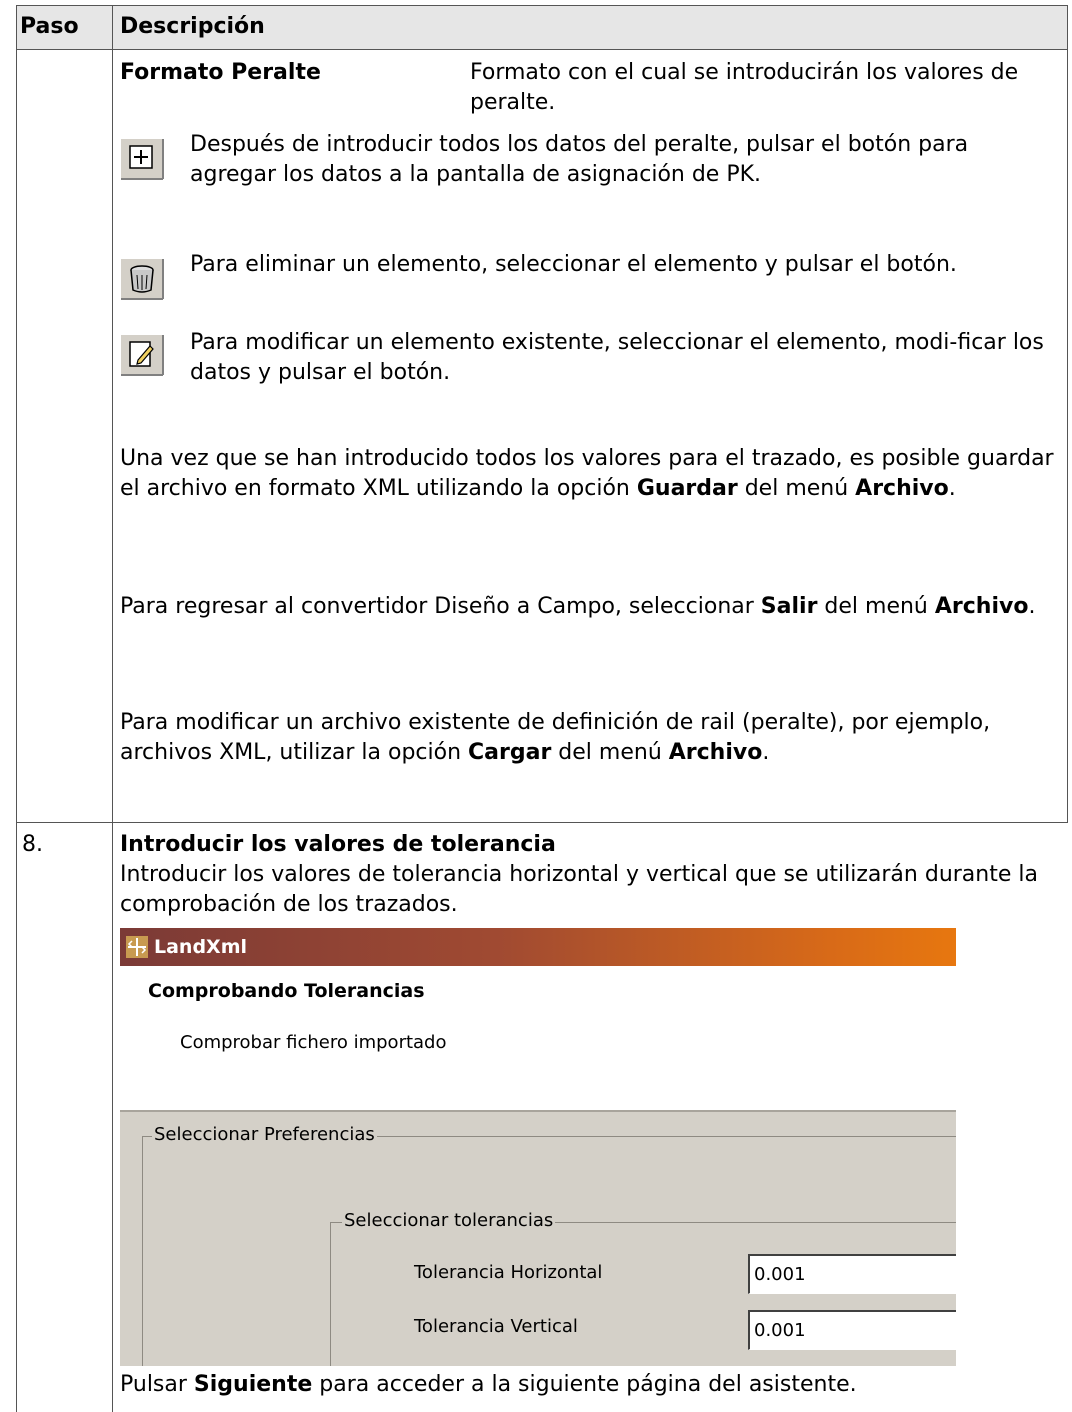 The width and height of the screenshot is (1072, 1412). Describe the element at coordinates (852, 1274) in the screenshot. I see `horizontal-tolerance-input: 0.001` at that location.